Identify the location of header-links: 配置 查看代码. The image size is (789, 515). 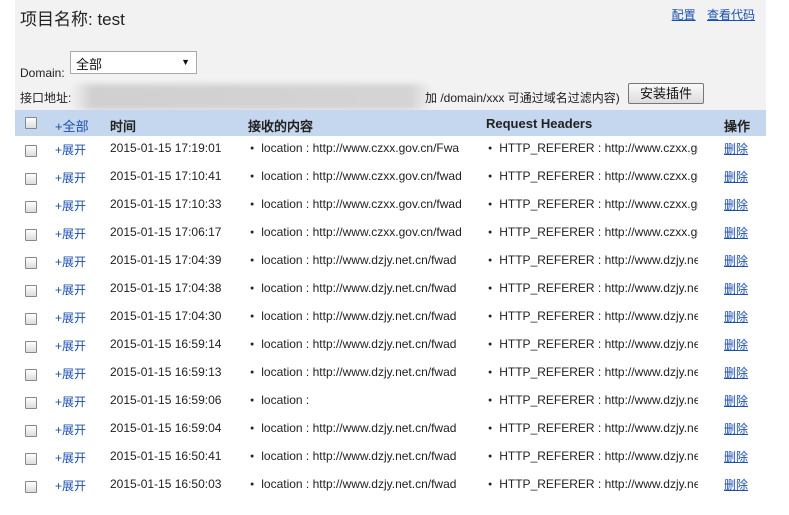
(709, 14).